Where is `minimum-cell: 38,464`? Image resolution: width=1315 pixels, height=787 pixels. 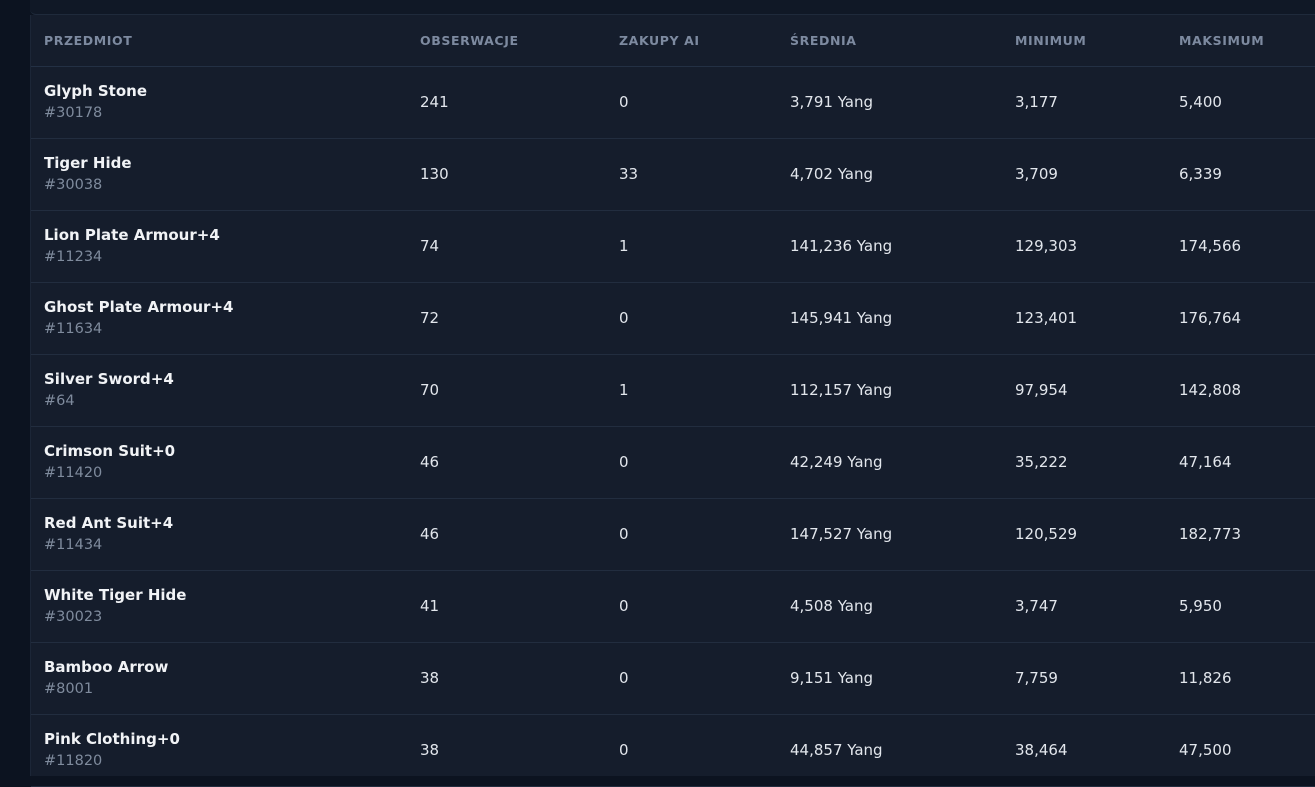
minimum-cell: 38,464 is located at coordinates (1041, 750).